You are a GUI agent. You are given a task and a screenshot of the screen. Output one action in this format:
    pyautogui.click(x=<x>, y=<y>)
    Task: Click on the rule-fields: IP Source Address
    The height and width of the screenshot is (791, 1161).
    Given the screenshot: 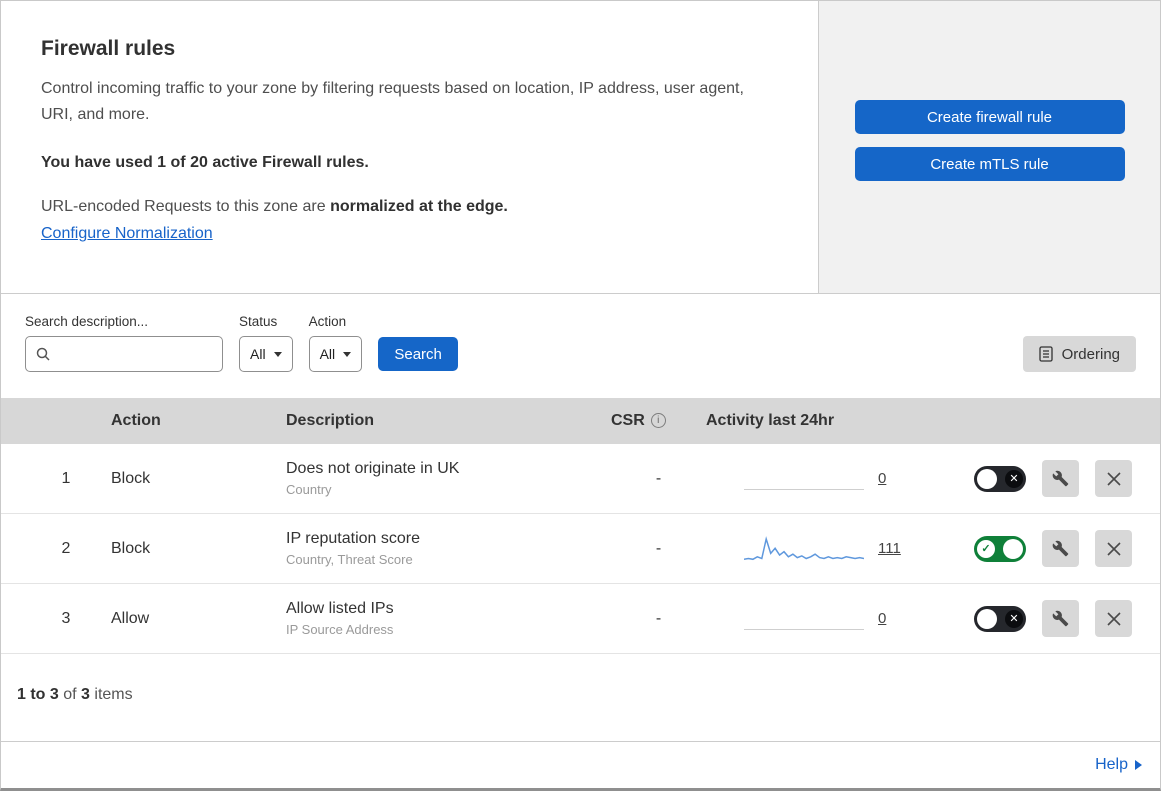 What is the action you would take?
    pyautogui.click(x=340, y=629)
    